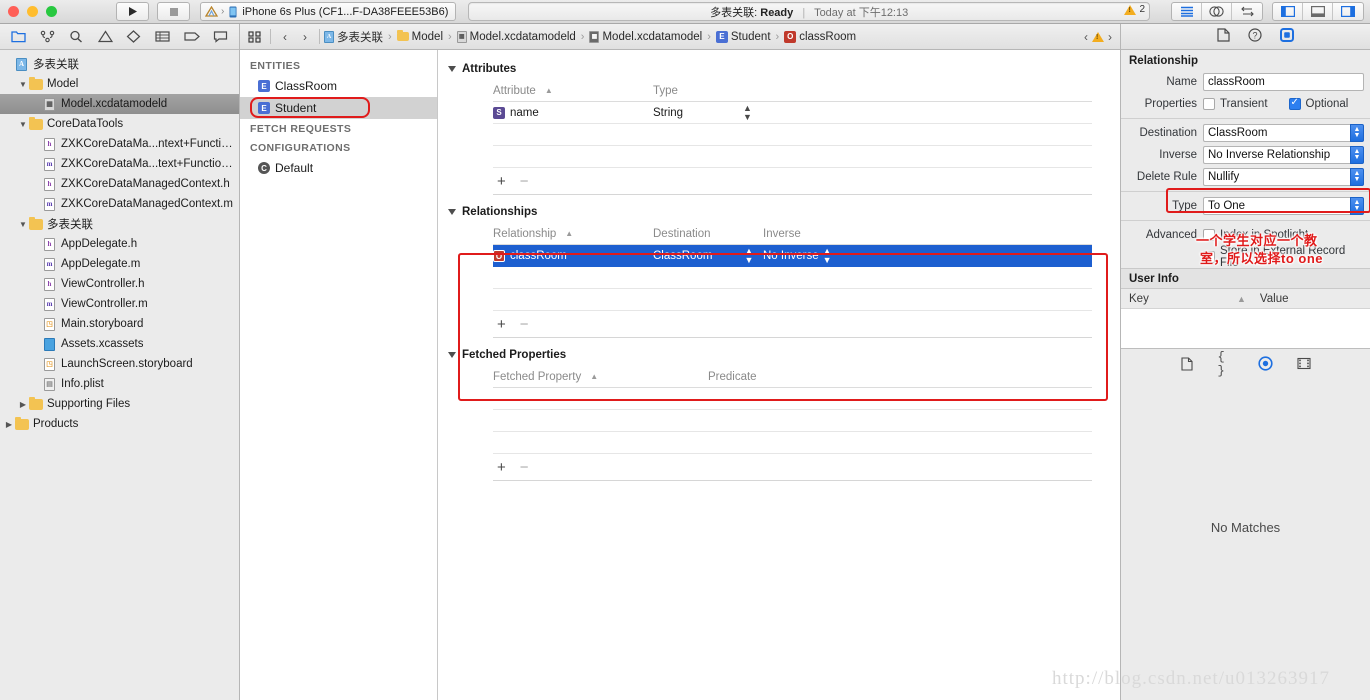 This screenshot has height=700, width=1370. What do you see at coordinates (119, 364) in the screenshot?
I see `navigator-row: ·◳ LaunchScreen.storyboard` at bounding box center [119, 364].